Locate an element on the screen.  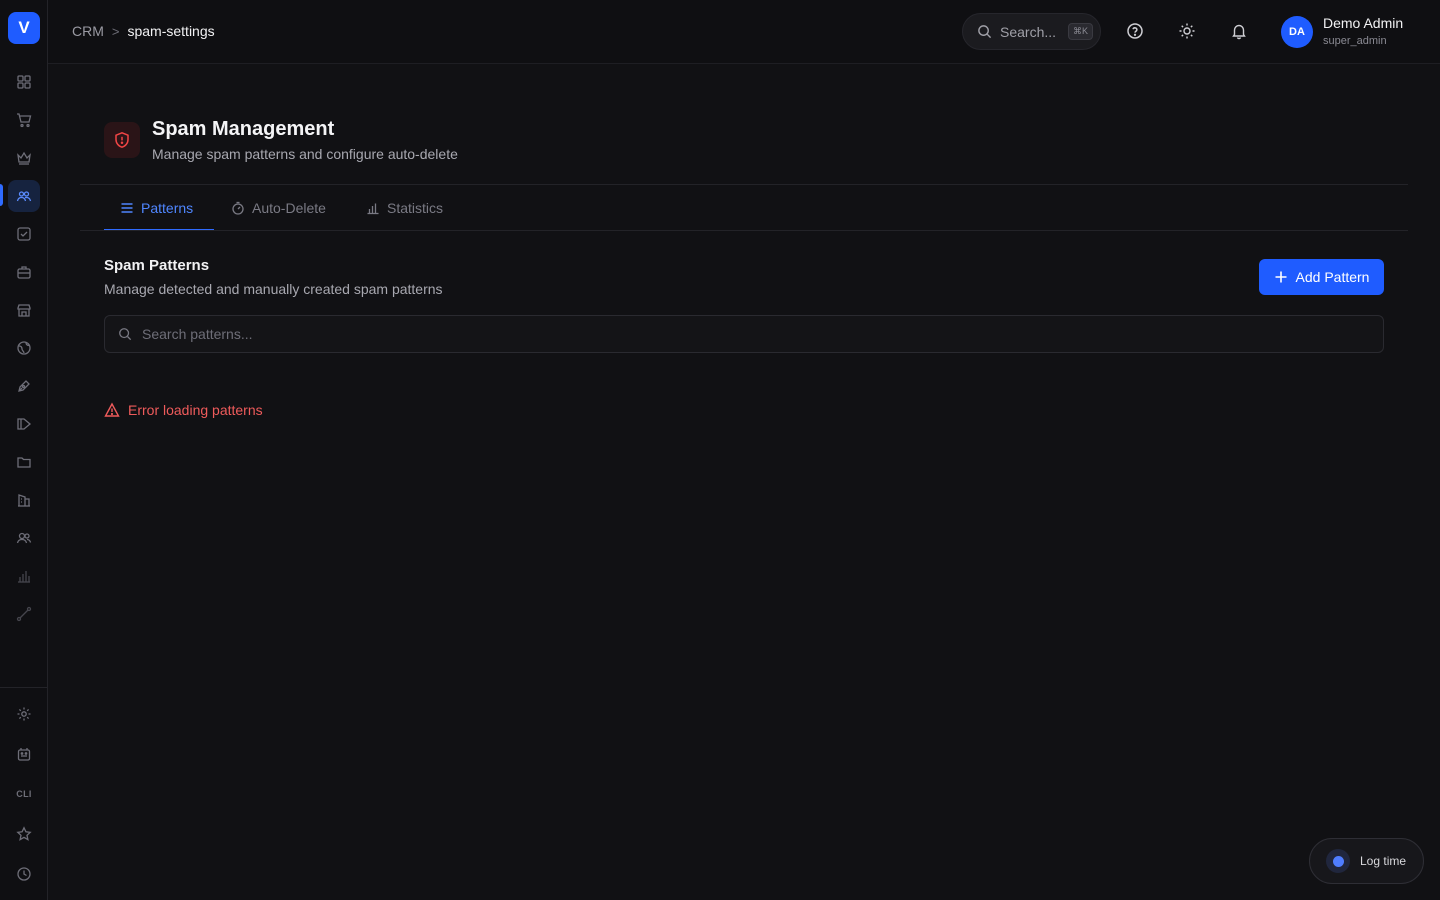
global-search-button: Search... ⌘K is located at coordinates (1031, 31).